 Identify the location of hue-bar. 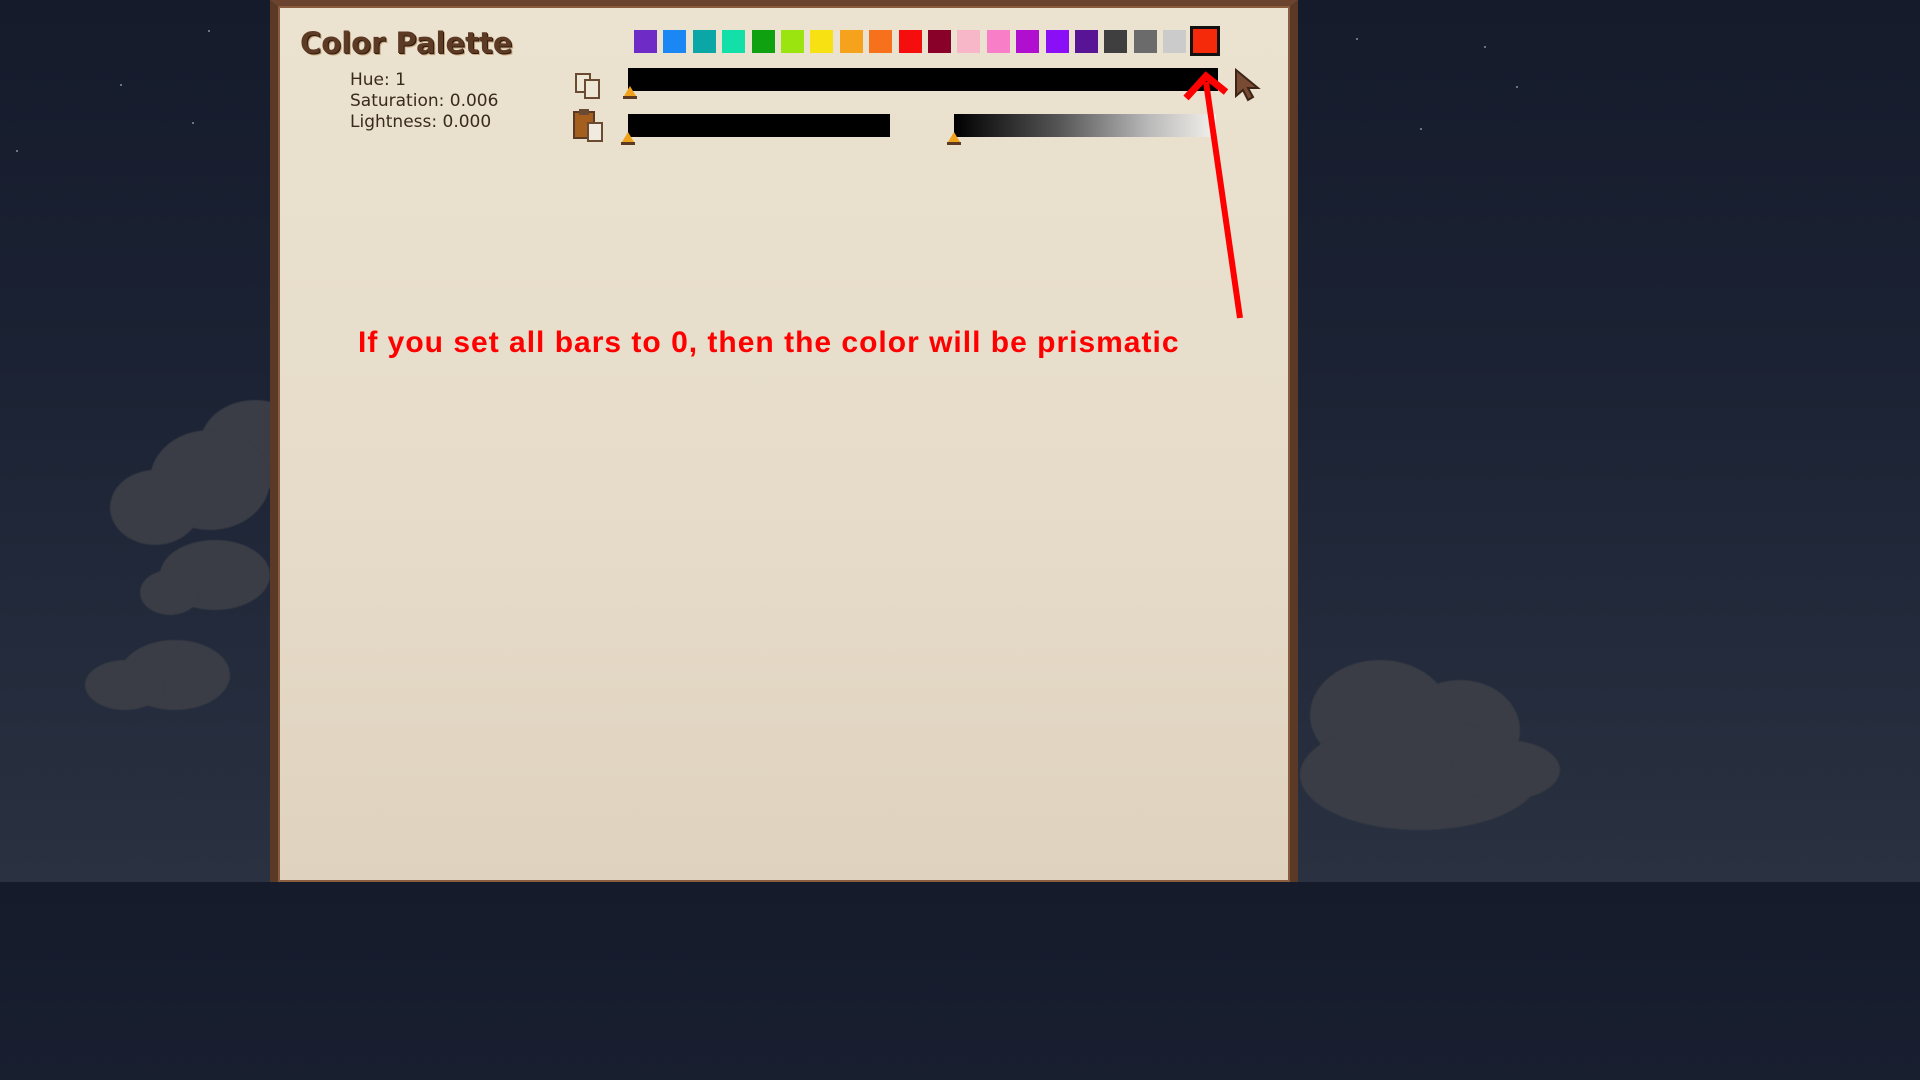
(923, 79).